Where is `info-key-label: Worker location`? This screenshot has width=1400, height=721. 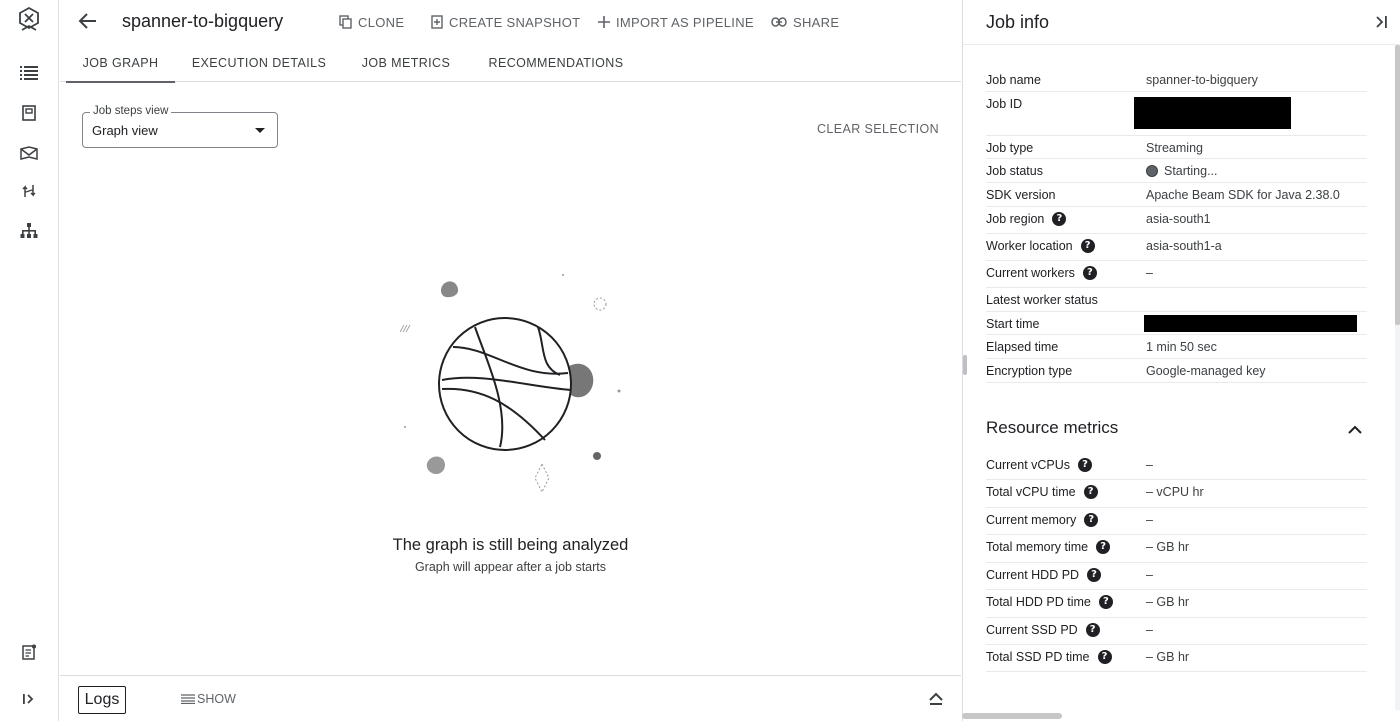 info-key-label: Worker location is located at coordinates (1029, 246).